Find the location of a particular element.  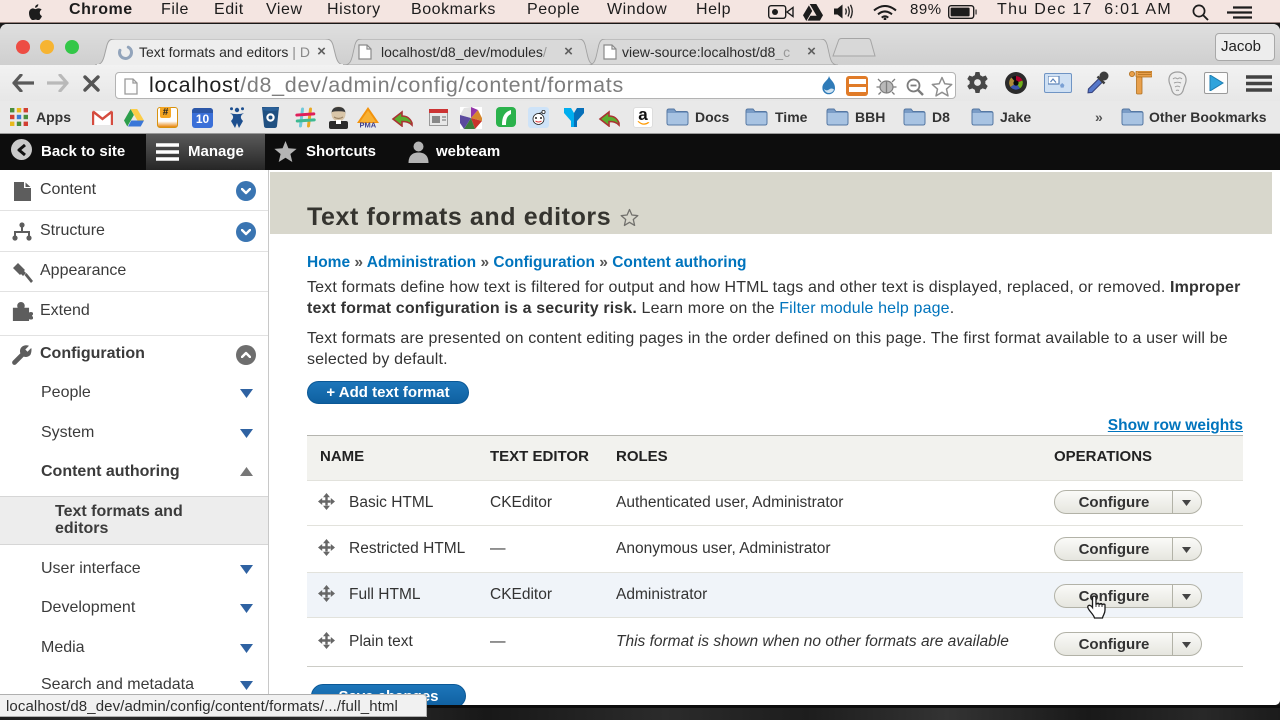

svg-text: PMA is located at coordinates (368, 125).